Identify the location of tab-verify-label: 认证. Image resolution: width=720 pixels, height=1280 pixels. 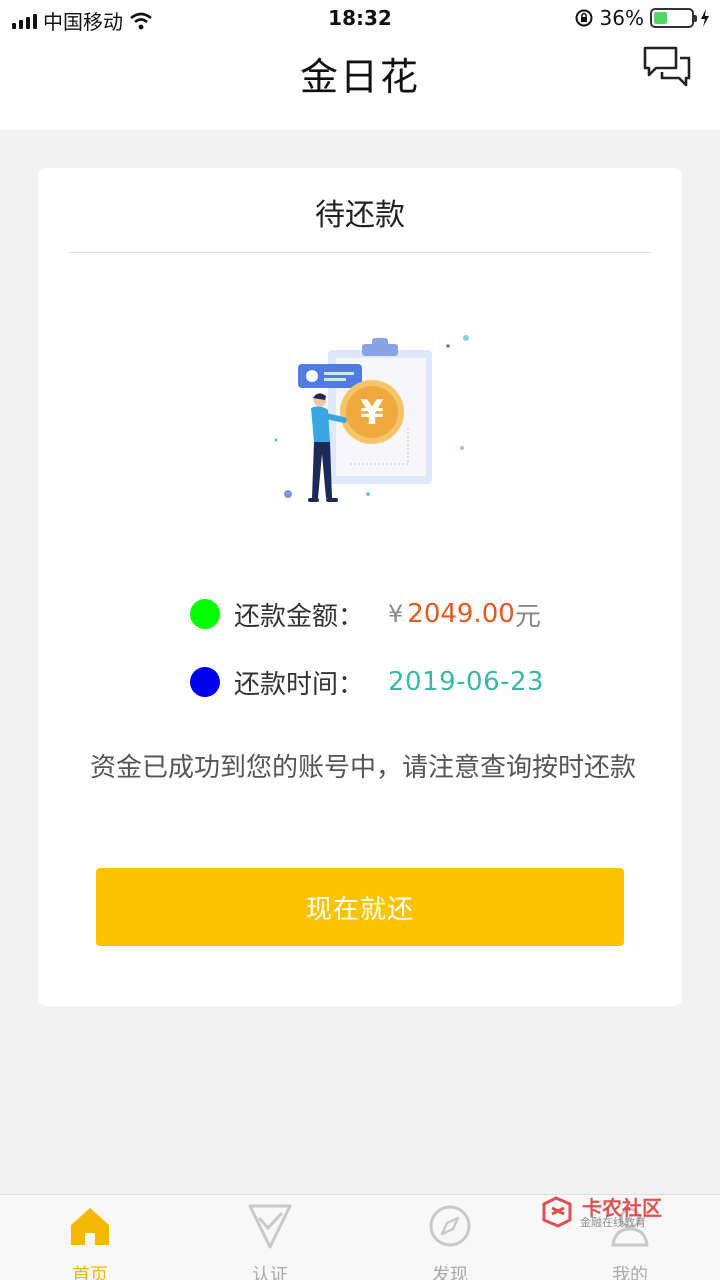
(270, 1272).